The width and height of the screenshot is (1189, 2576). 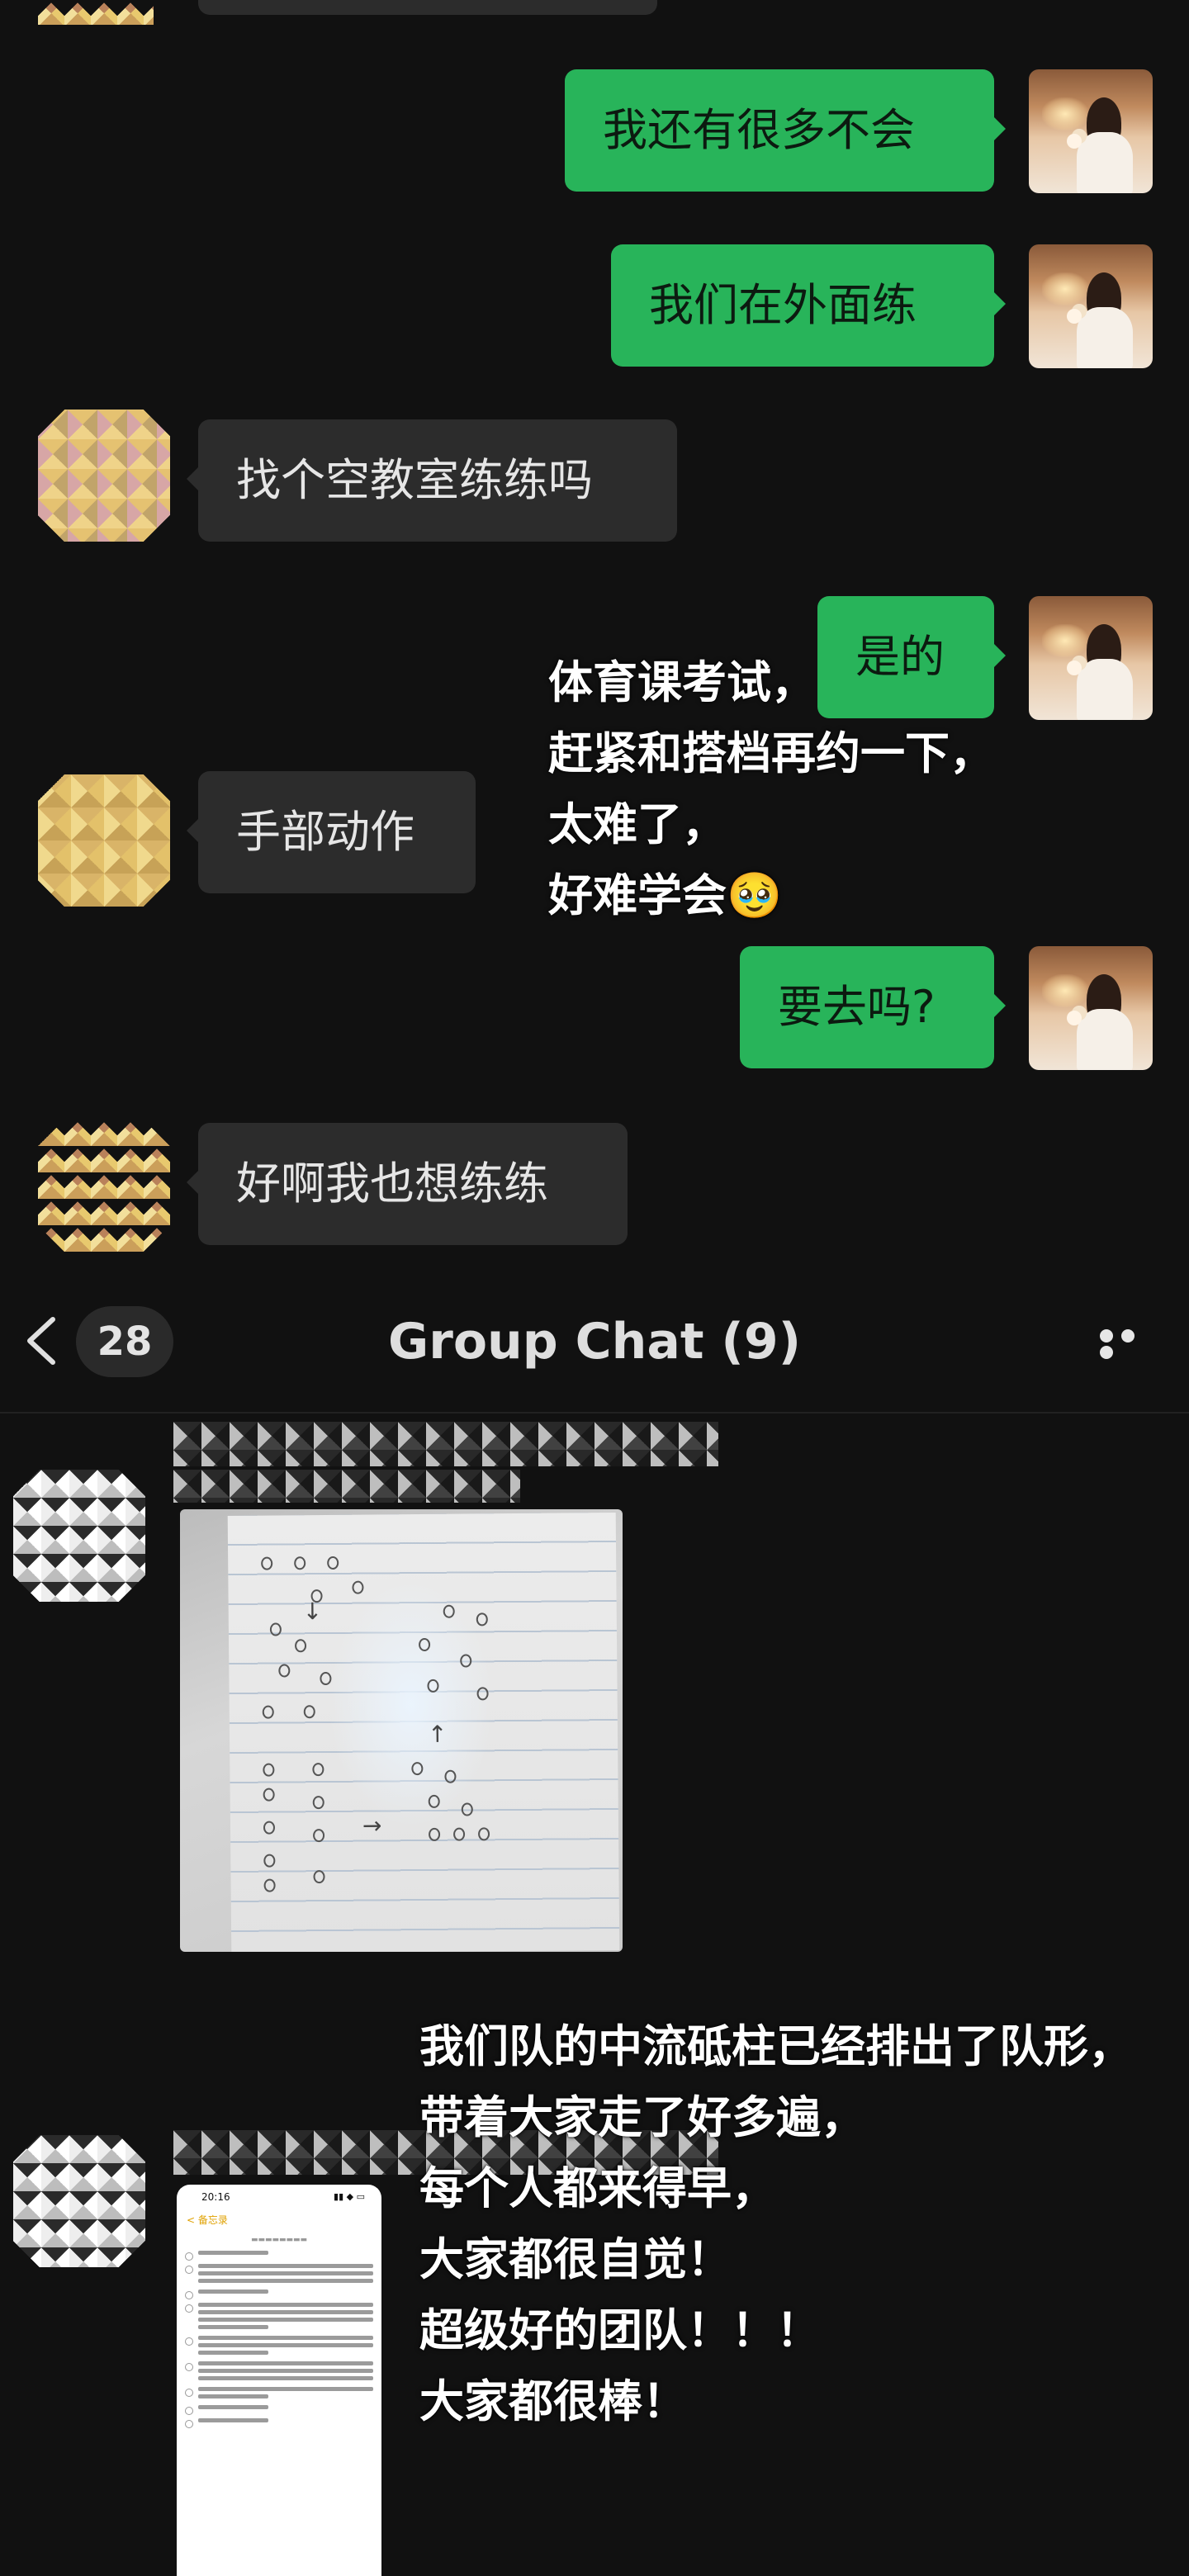 I want to click on caption-line: 超级好的团队！！！, so click(x=620, y=2330).